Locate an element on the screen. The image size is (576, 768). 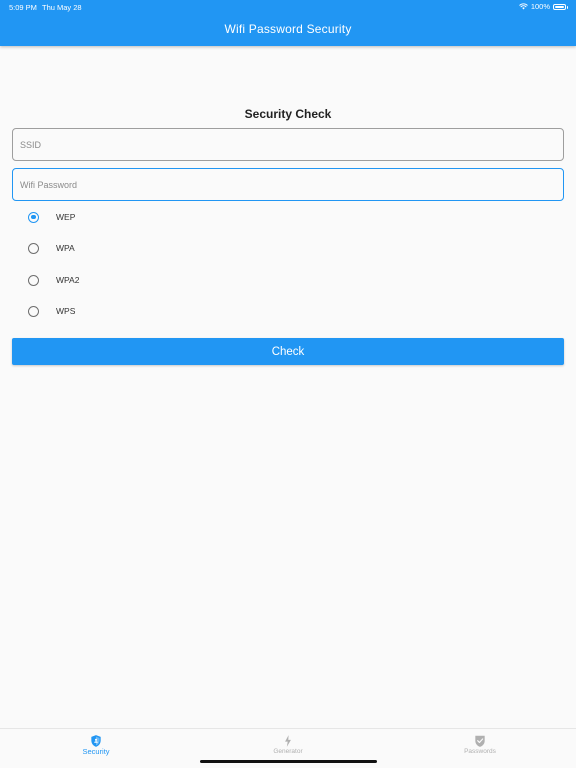
status-date: Thu May 28 is located at coordinates (62, 7).